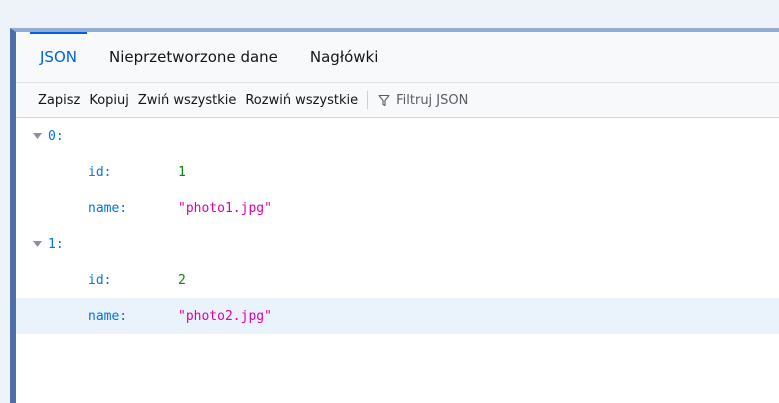 This screenshot has width=779, height=403. What do you see at coordinates (397, 208) in the screenshot?
I see `tree-property-row: name: "photo1.jpg"` at bounding box center [397, 208].